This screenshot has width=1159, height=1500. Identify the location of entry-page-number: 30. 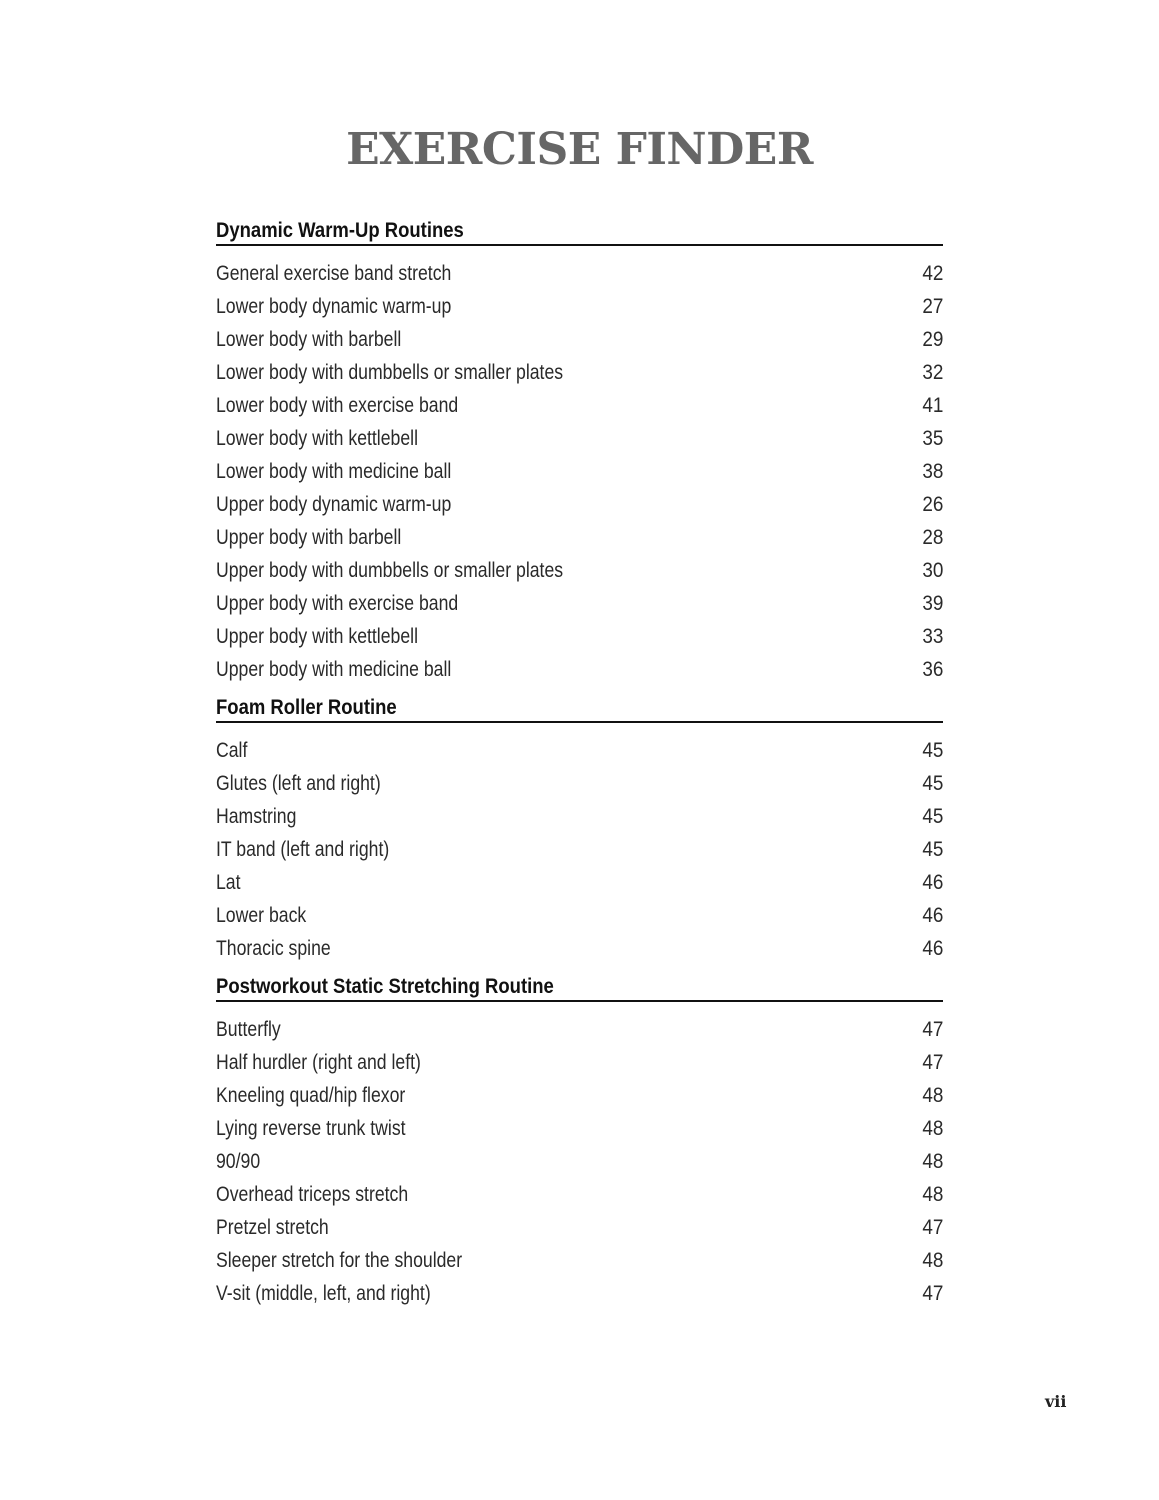
(932, 570).